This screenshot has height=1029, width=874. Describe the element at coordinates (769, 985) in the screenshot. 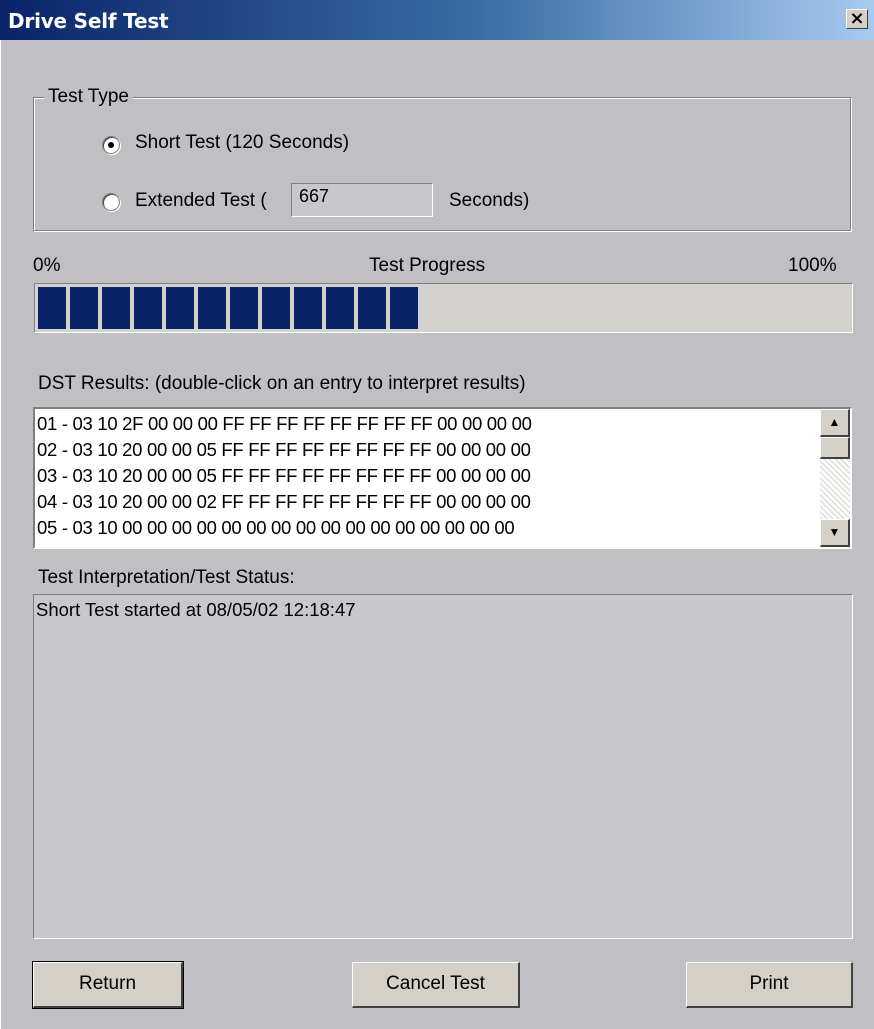

I see `print-button: Print` at that location.